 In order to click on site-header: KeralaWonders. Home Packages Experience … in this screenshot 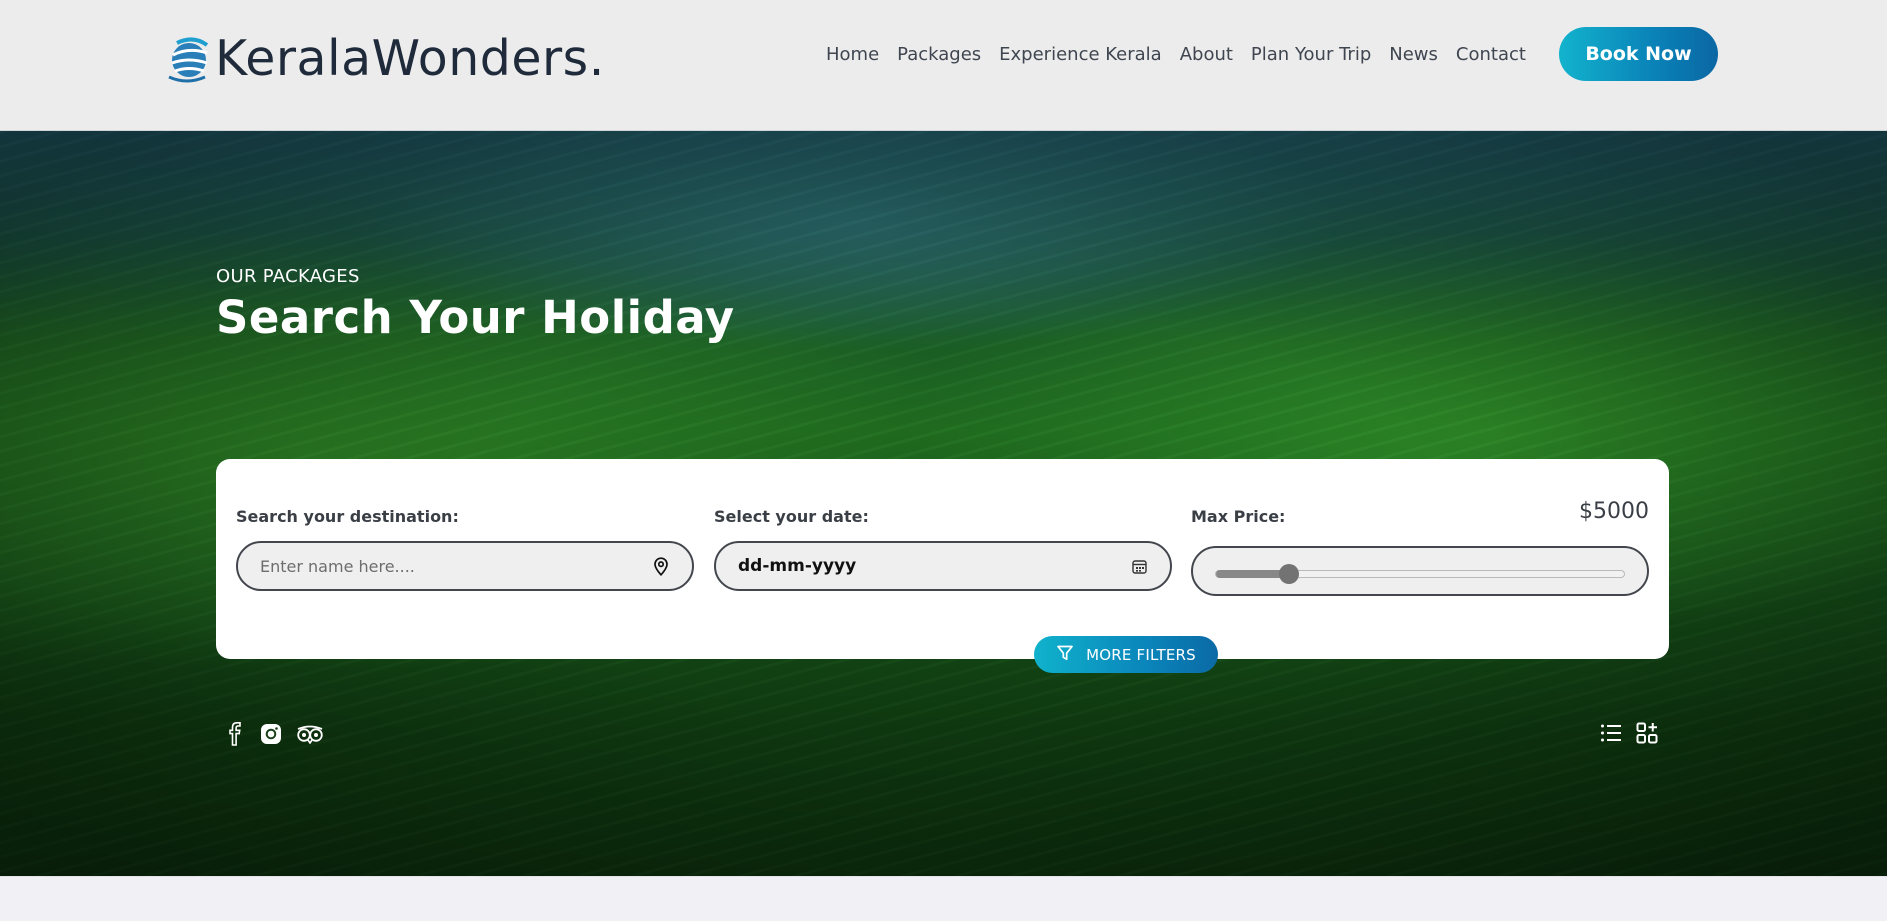, I will do `click(943, 65)`.